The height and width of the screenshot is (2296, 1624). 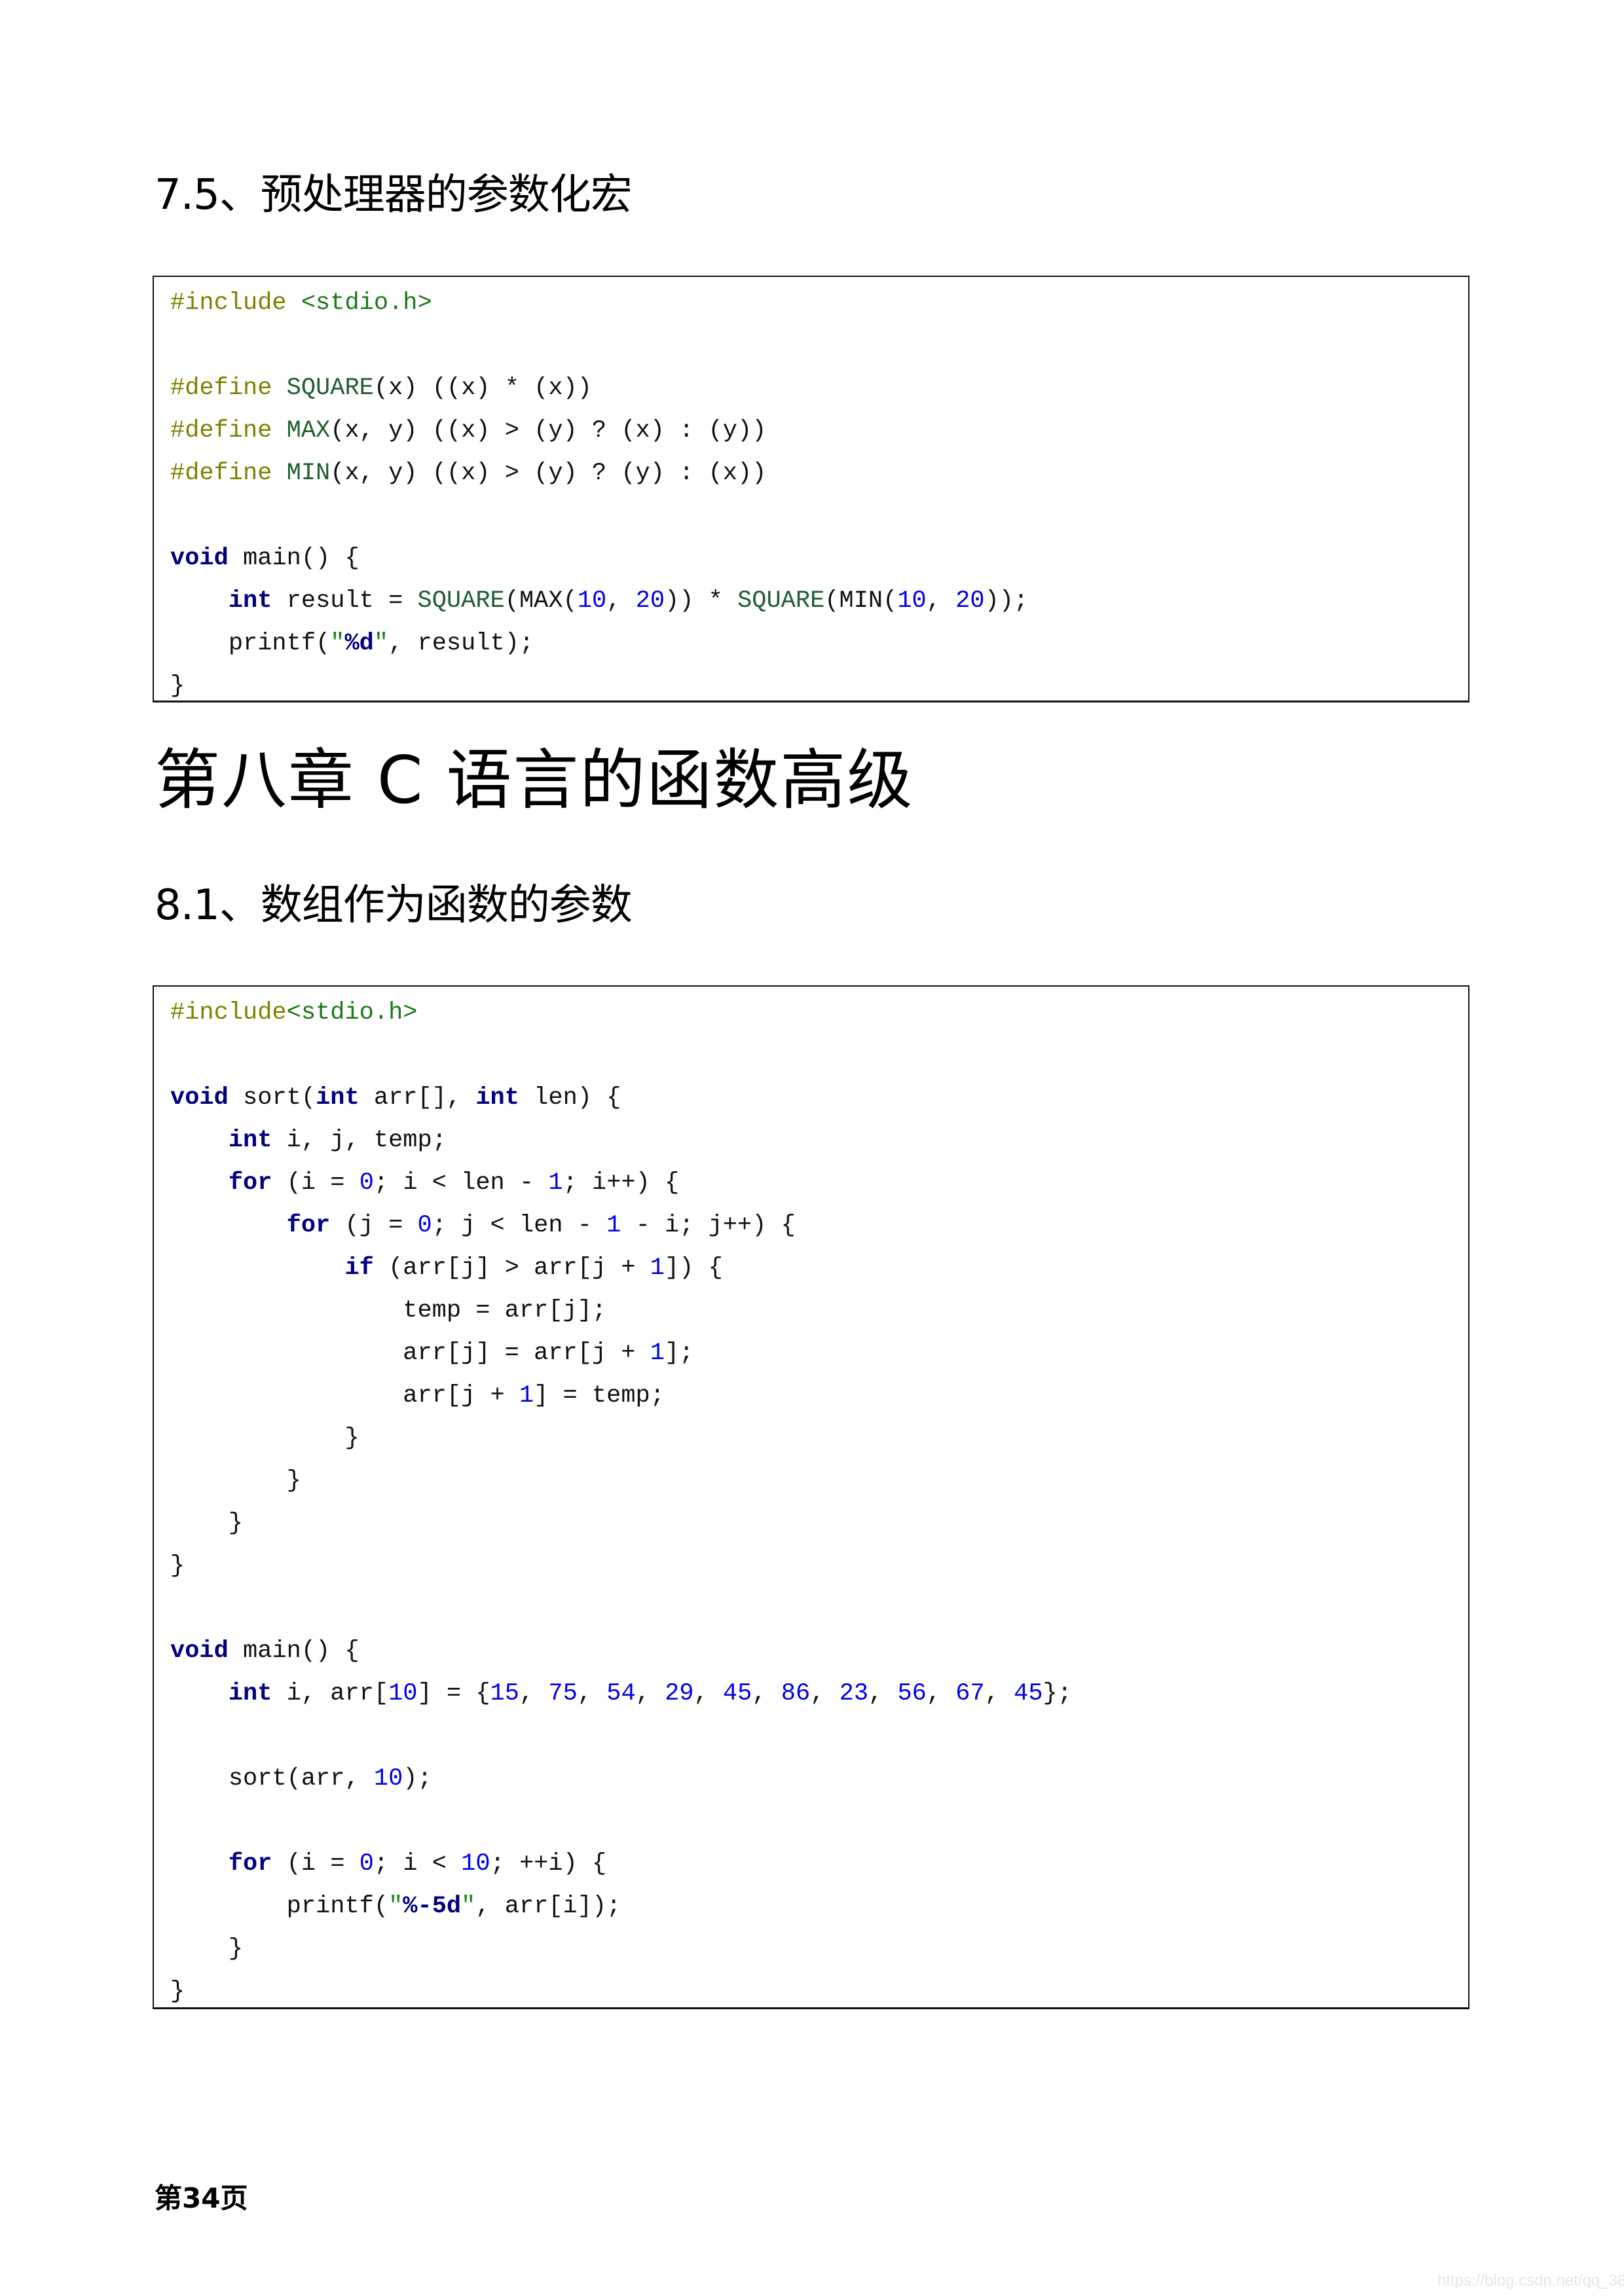 What do you see at coordinates (679, 1353) in the screenshot?
I see `code-text: ];` at bounding box center [679, 1353].